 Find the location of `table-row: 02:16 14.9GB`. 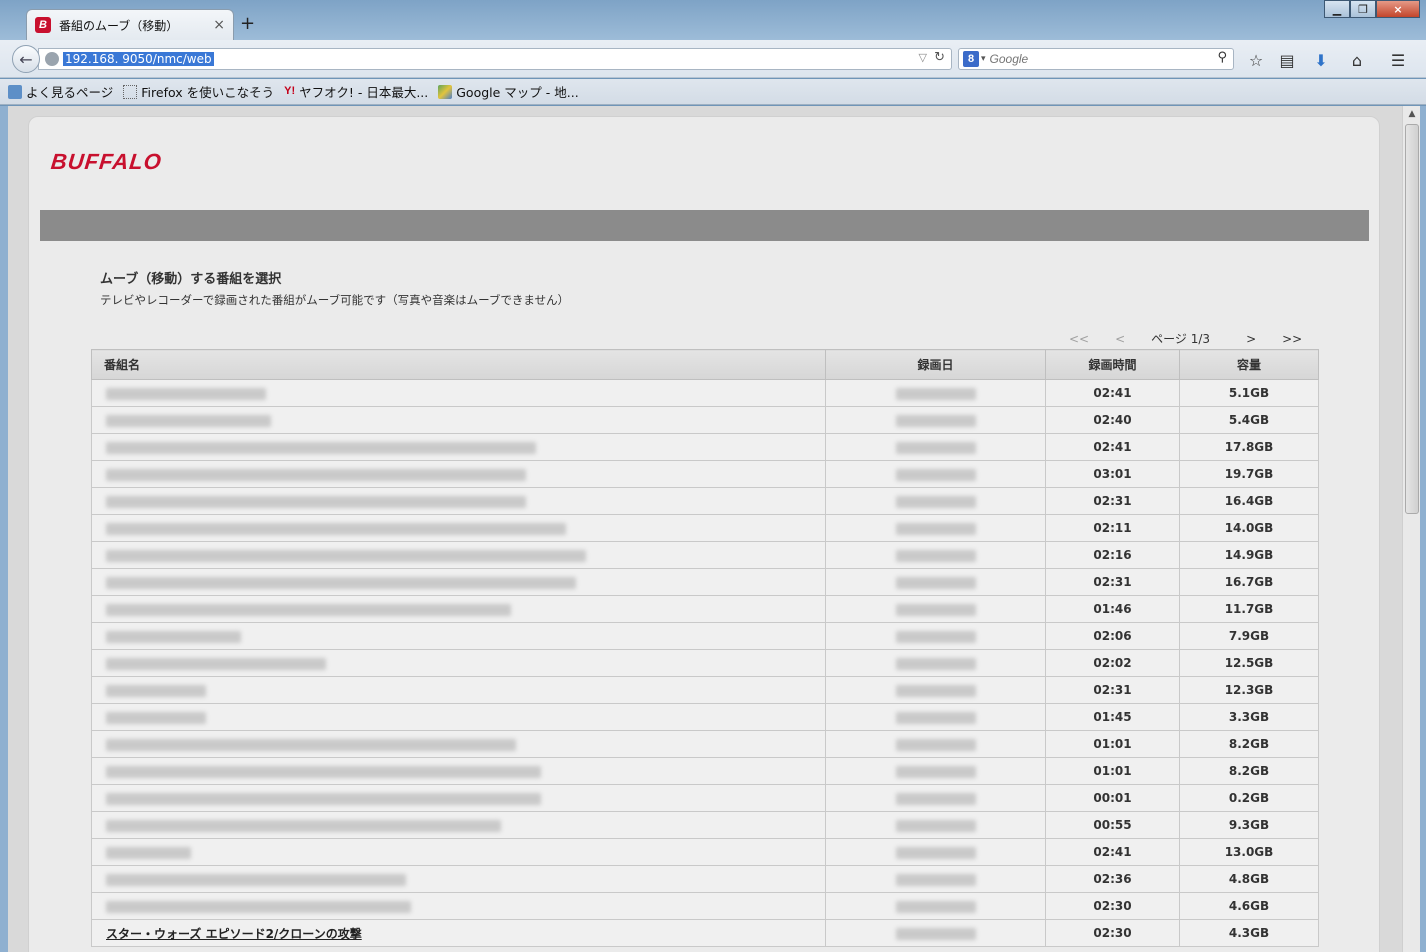

table-row: 02:16 14.9GB is located at coordinates (705, 555).